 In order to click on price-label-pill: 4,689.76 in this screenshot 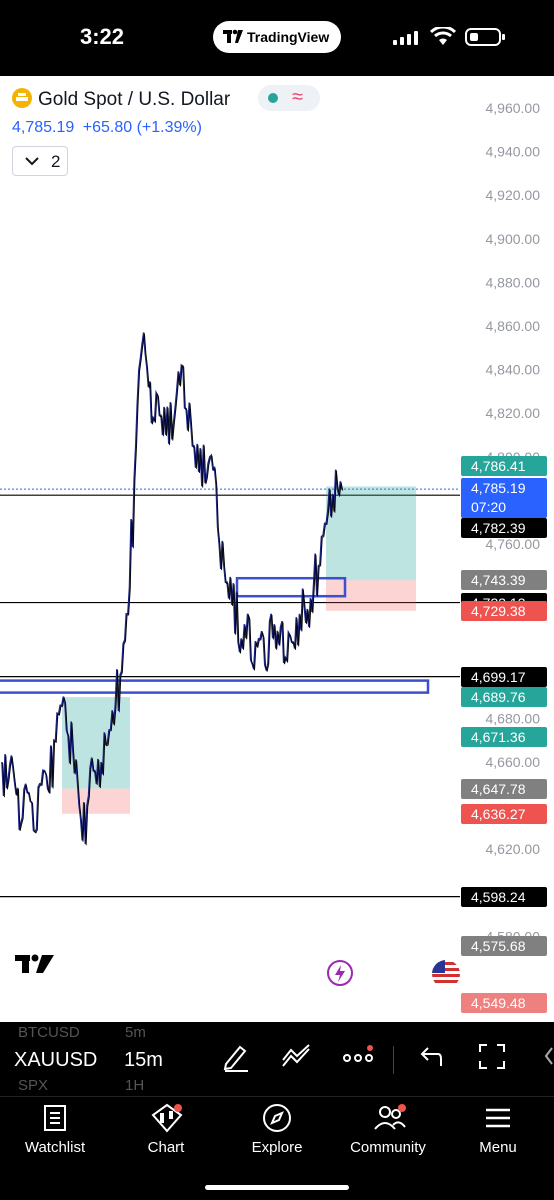, I will do `click(504, 697)`.